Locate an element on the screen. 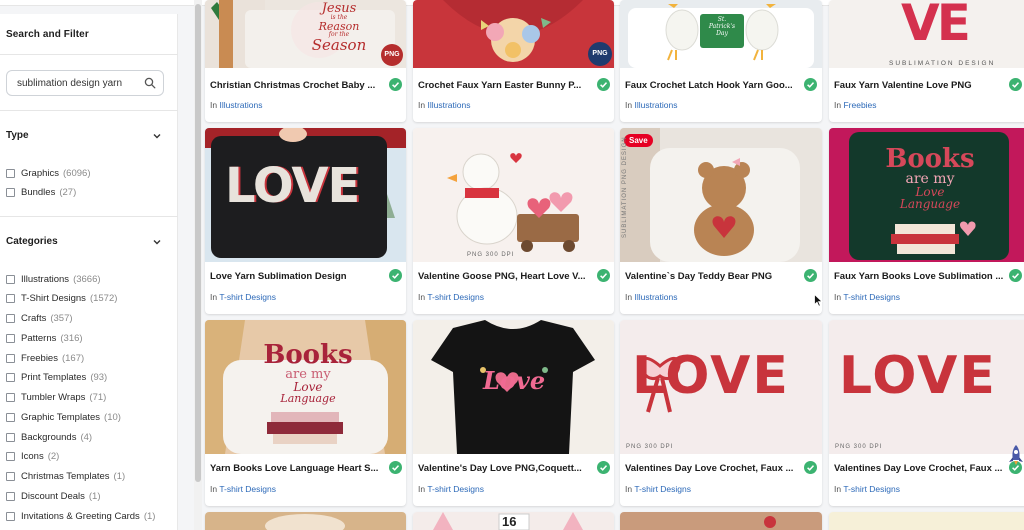 This screenshot has width=1024, height=530. rocket-icon is located at coordinates (1016, 455).